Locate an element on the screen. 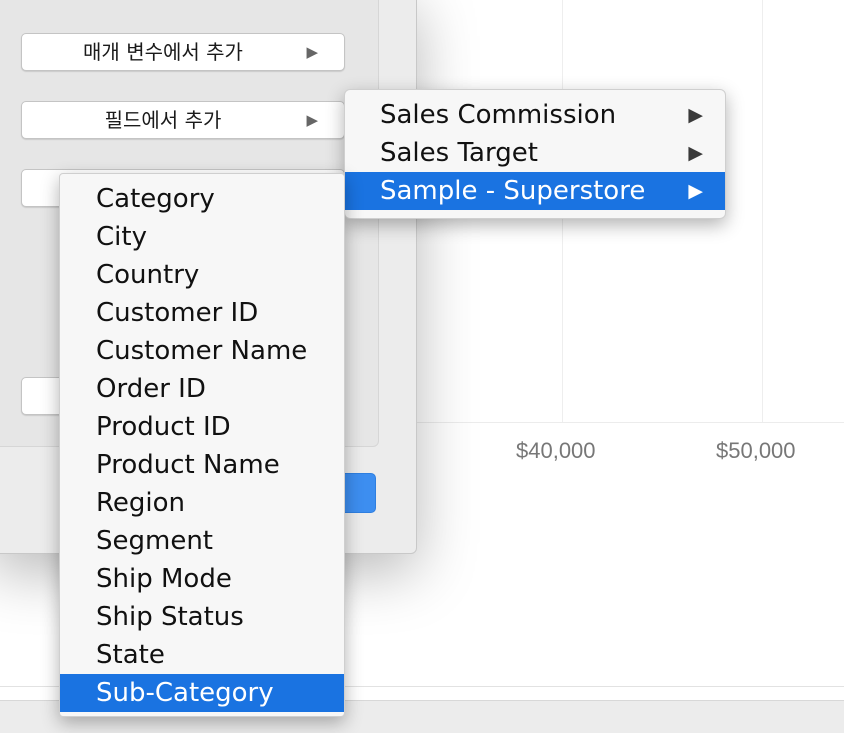 Image resolution: width=844 pixels, height=733 pixels. menu-item-sample-superstore: Sample - Superstore ▶ is located at coordinates (535, 191).